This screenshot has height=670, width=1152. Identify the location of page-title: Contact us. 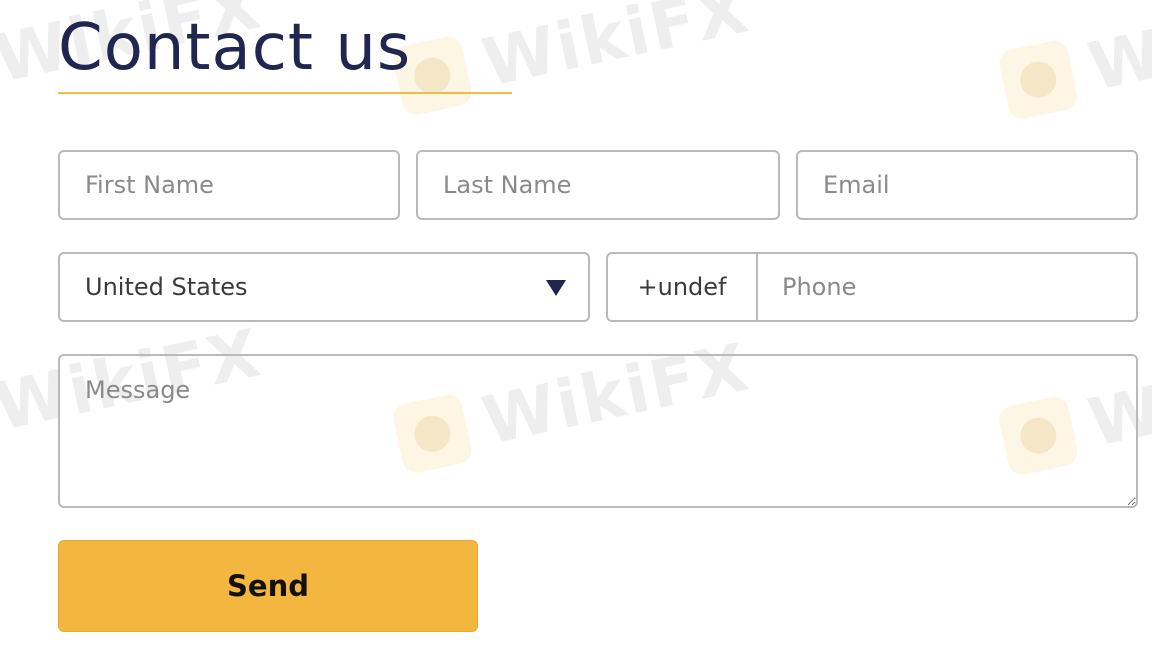
(235, 48).